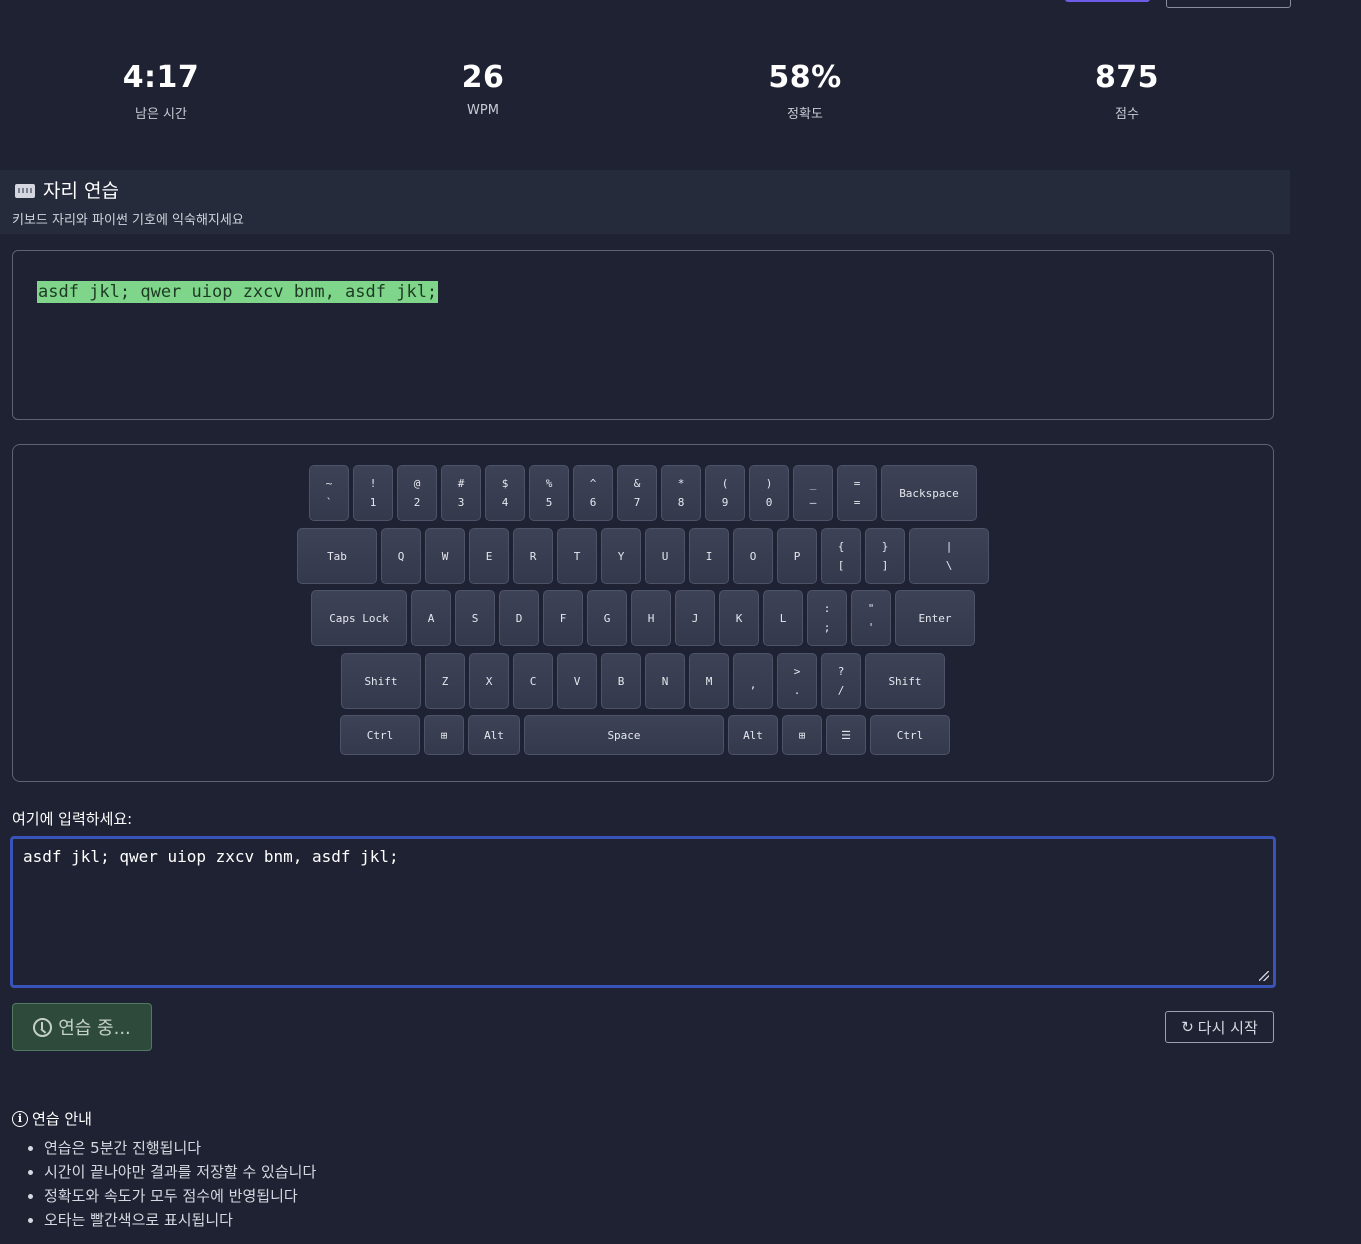 The height and width of the screenshot is (1244, 1361). Describe the element at coordinates (871, 608) in the screenshot. I see `key-label: "` at that location.